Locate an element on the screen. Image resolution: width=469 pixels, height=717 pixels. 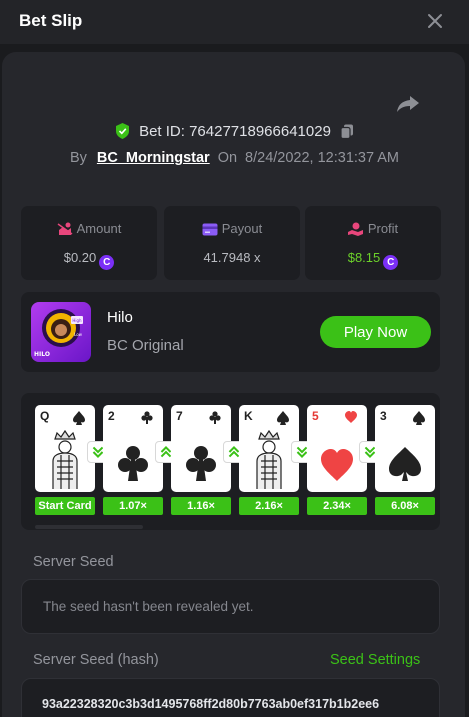
hilo-game-icon: High Low HILO is located at coordinates (61, 332).